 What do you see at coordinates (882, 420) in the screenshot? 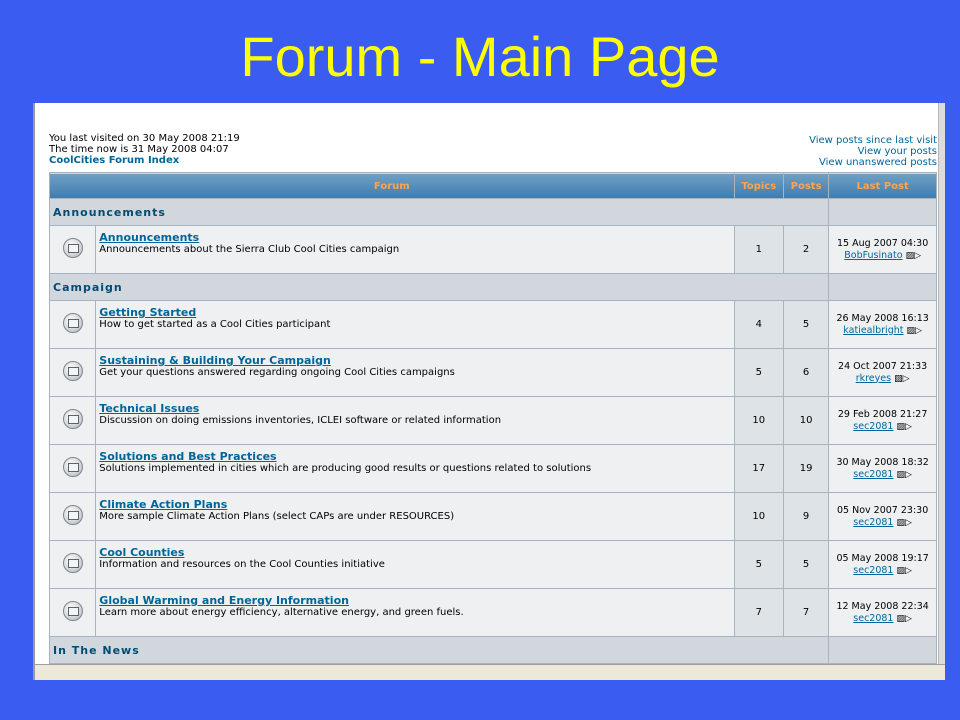
I see `last-post-cell: 29 Feb 2008 21:27 sec2081 ▨▷` at bounding box center [882, 420].